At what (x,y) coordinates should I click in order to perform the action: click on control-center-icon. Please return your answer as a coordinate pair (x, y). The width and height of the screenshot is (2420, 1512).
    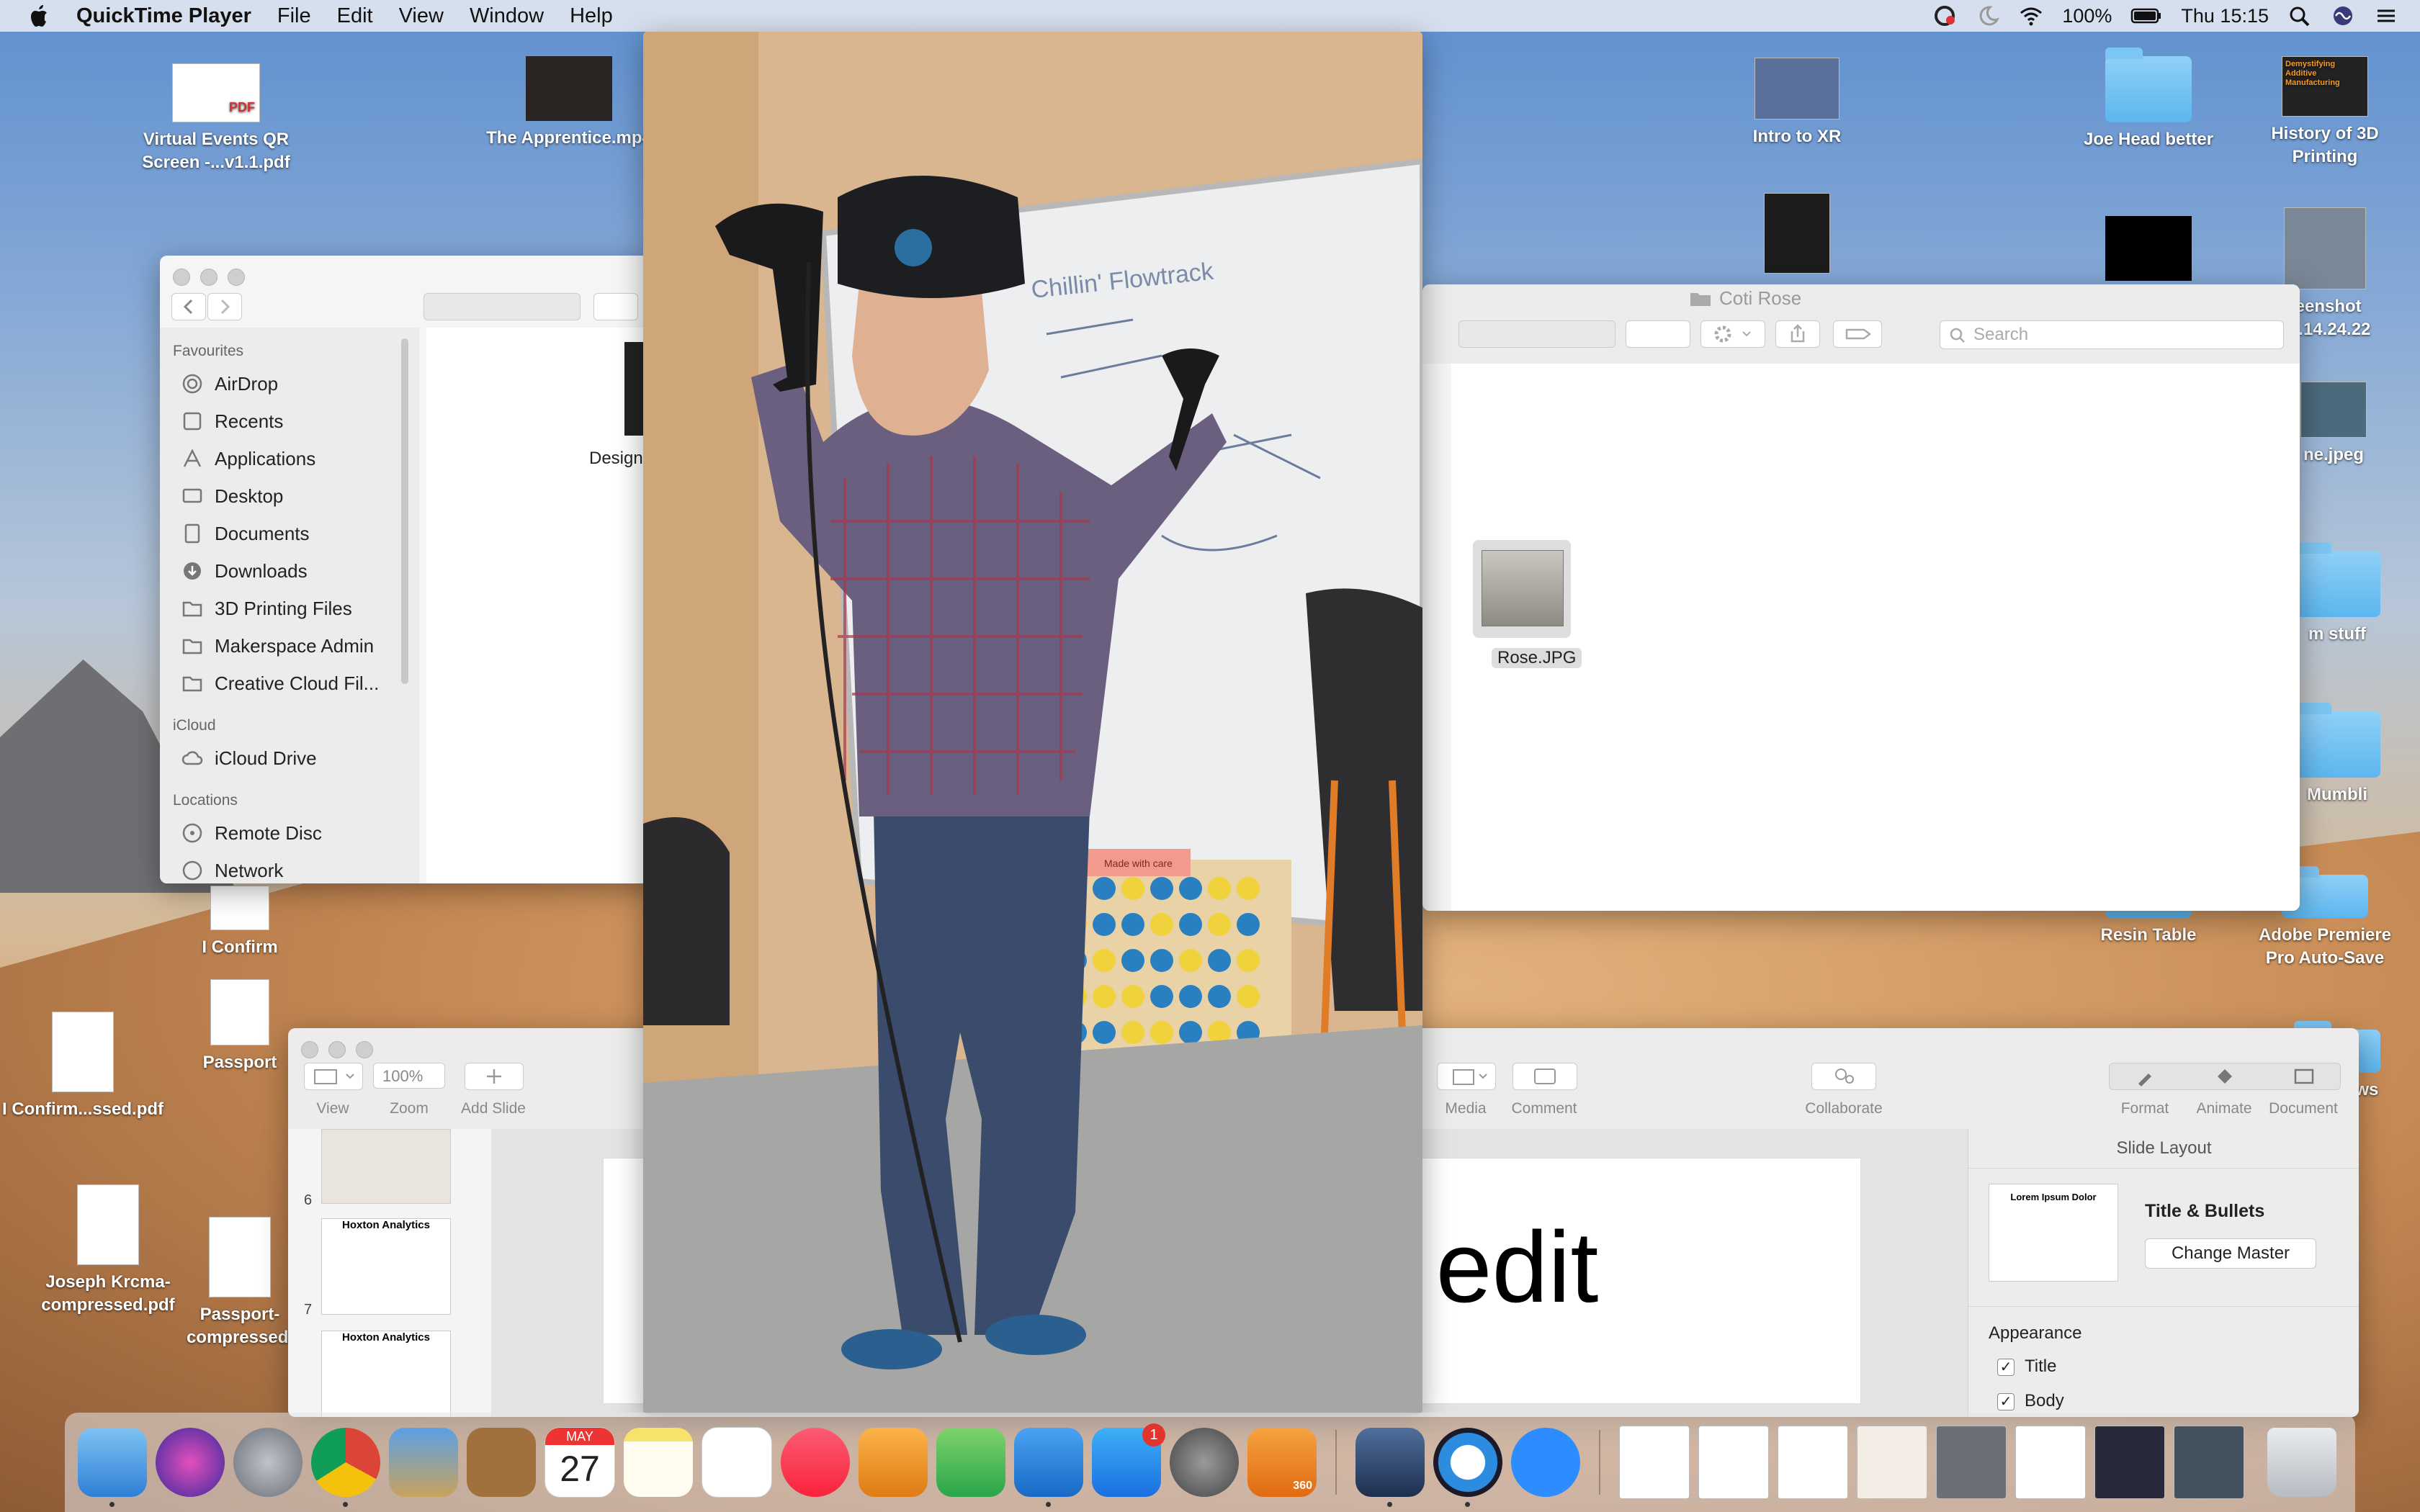
    Looking at the image, I should click on (2386, 16).